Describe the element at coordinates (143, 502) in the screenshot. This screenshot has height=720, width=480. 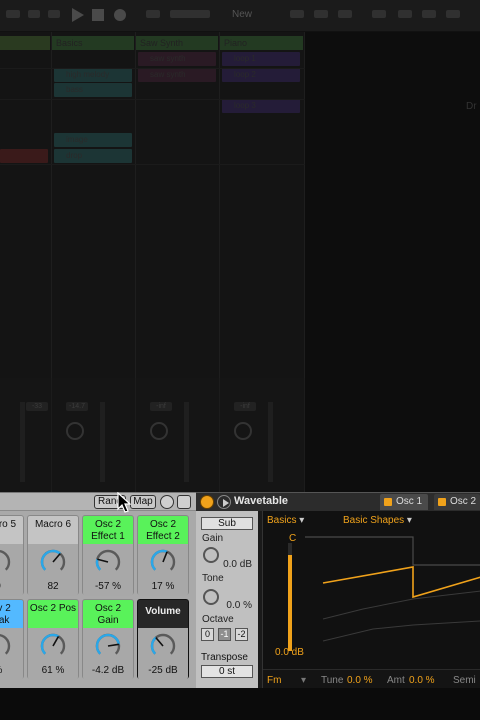
I see `map-button: Map` at that location.